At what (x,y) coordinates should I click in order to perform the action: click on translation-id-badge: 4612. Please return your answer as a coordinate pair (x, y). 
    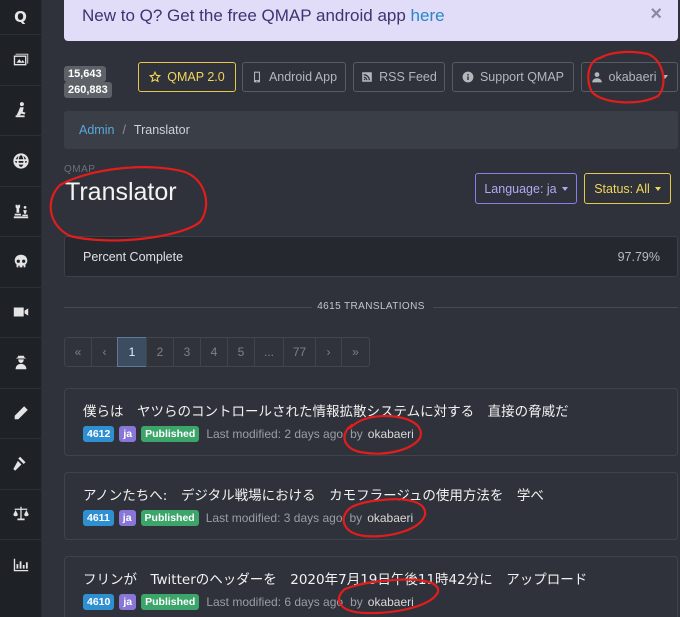
    Looking at the image, I should click on (99, 434).